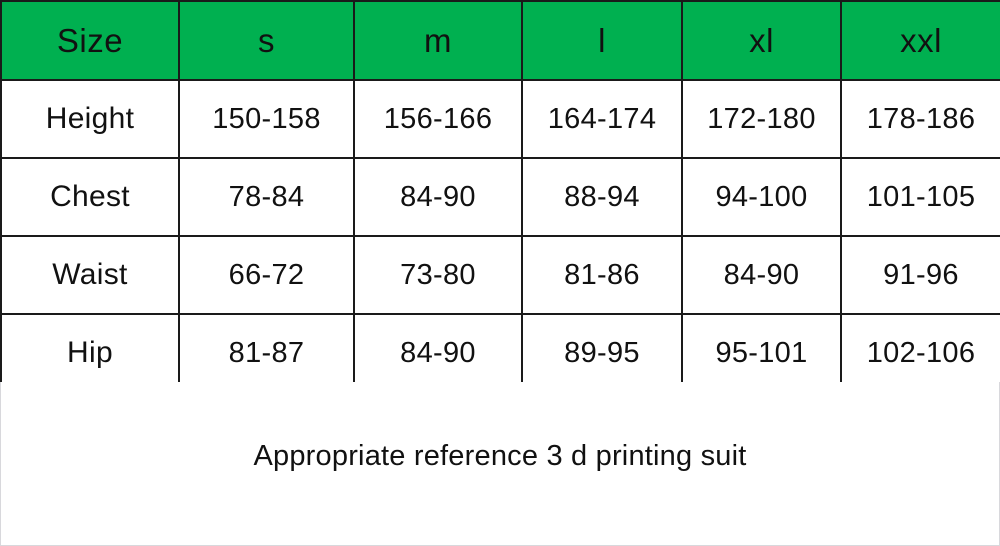  What do you see at coordinates (761, 275) in the screenshot?
I see `cell-waist-xl: 84-90` at bounding box center [761, 275].